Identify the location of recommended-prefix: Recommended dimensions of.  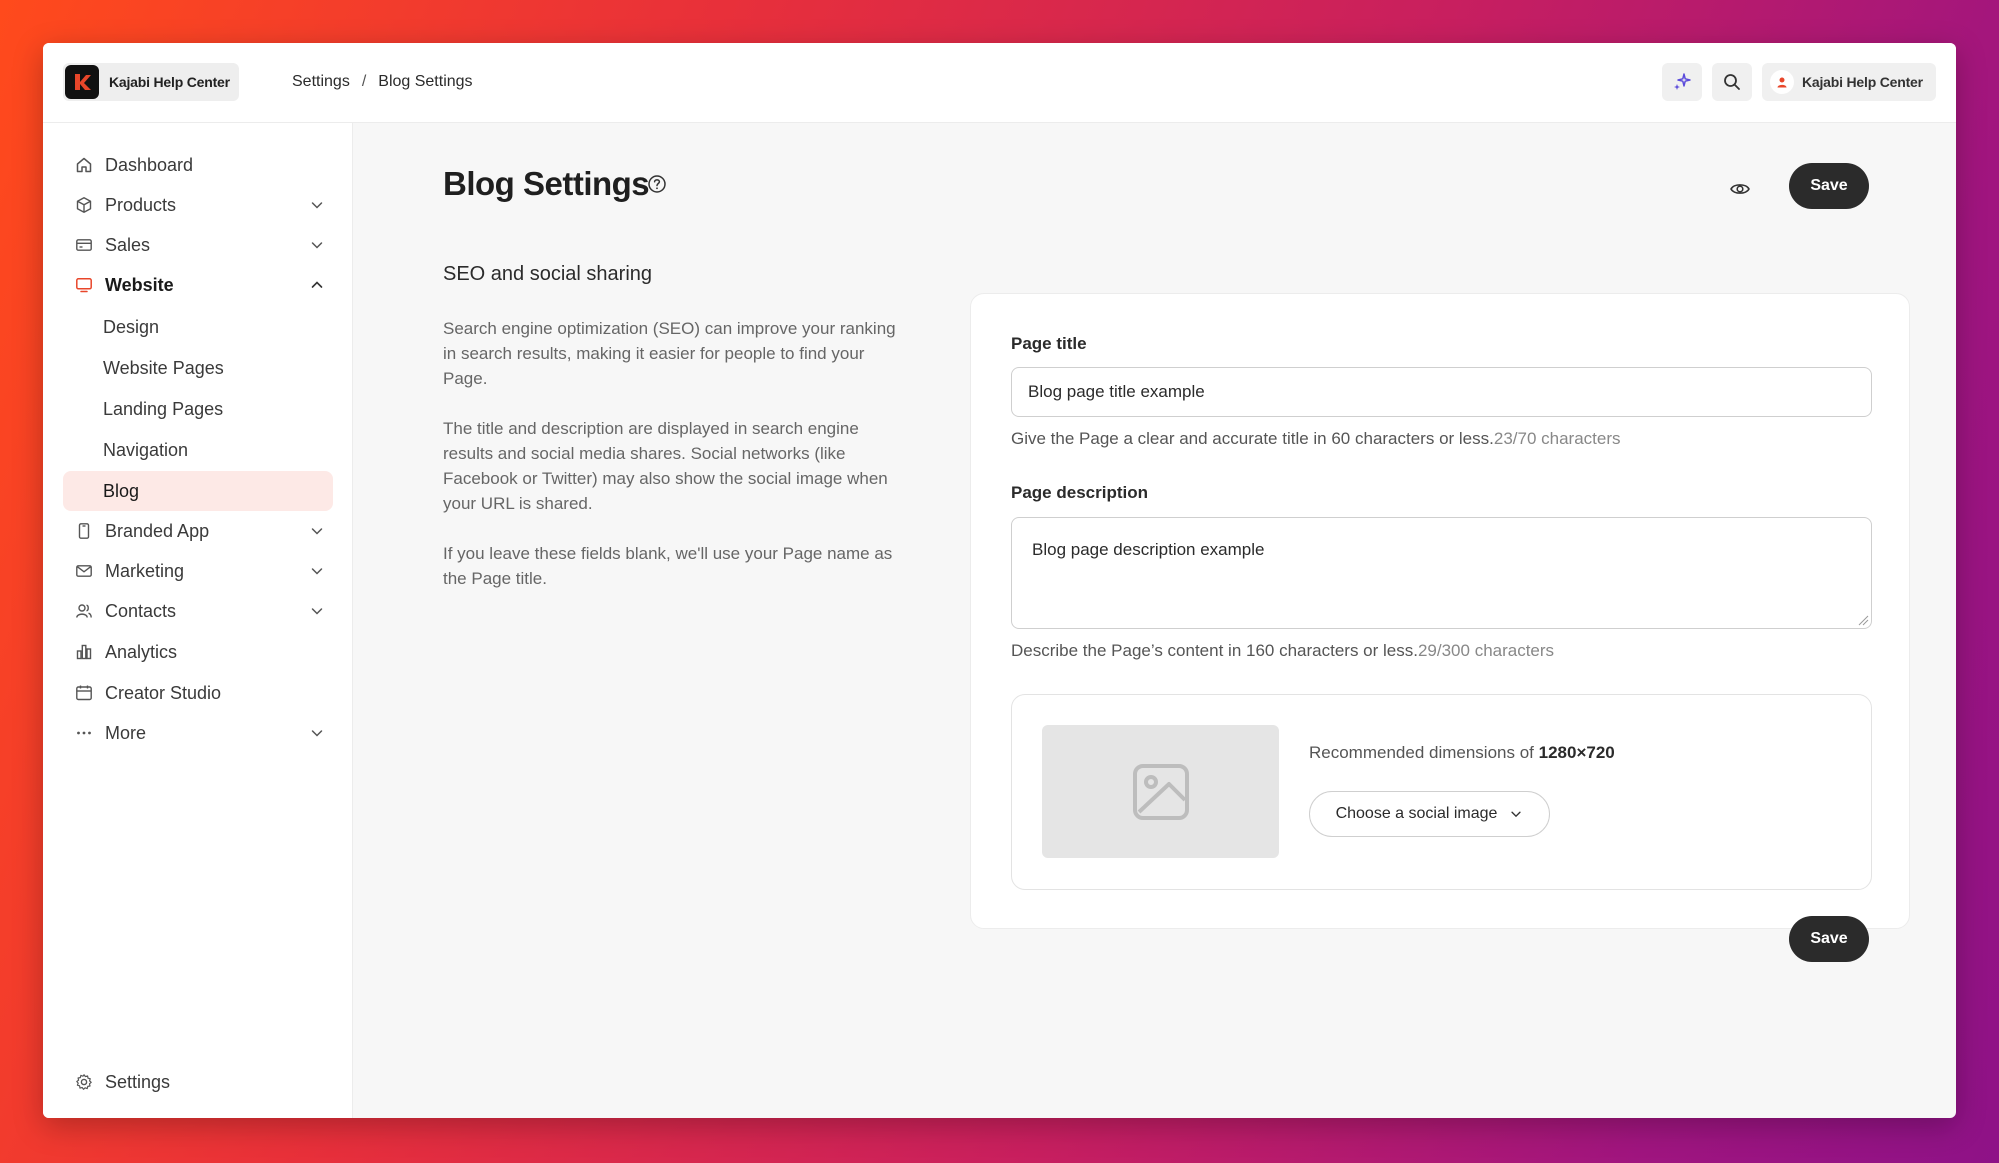
(1424, 752).